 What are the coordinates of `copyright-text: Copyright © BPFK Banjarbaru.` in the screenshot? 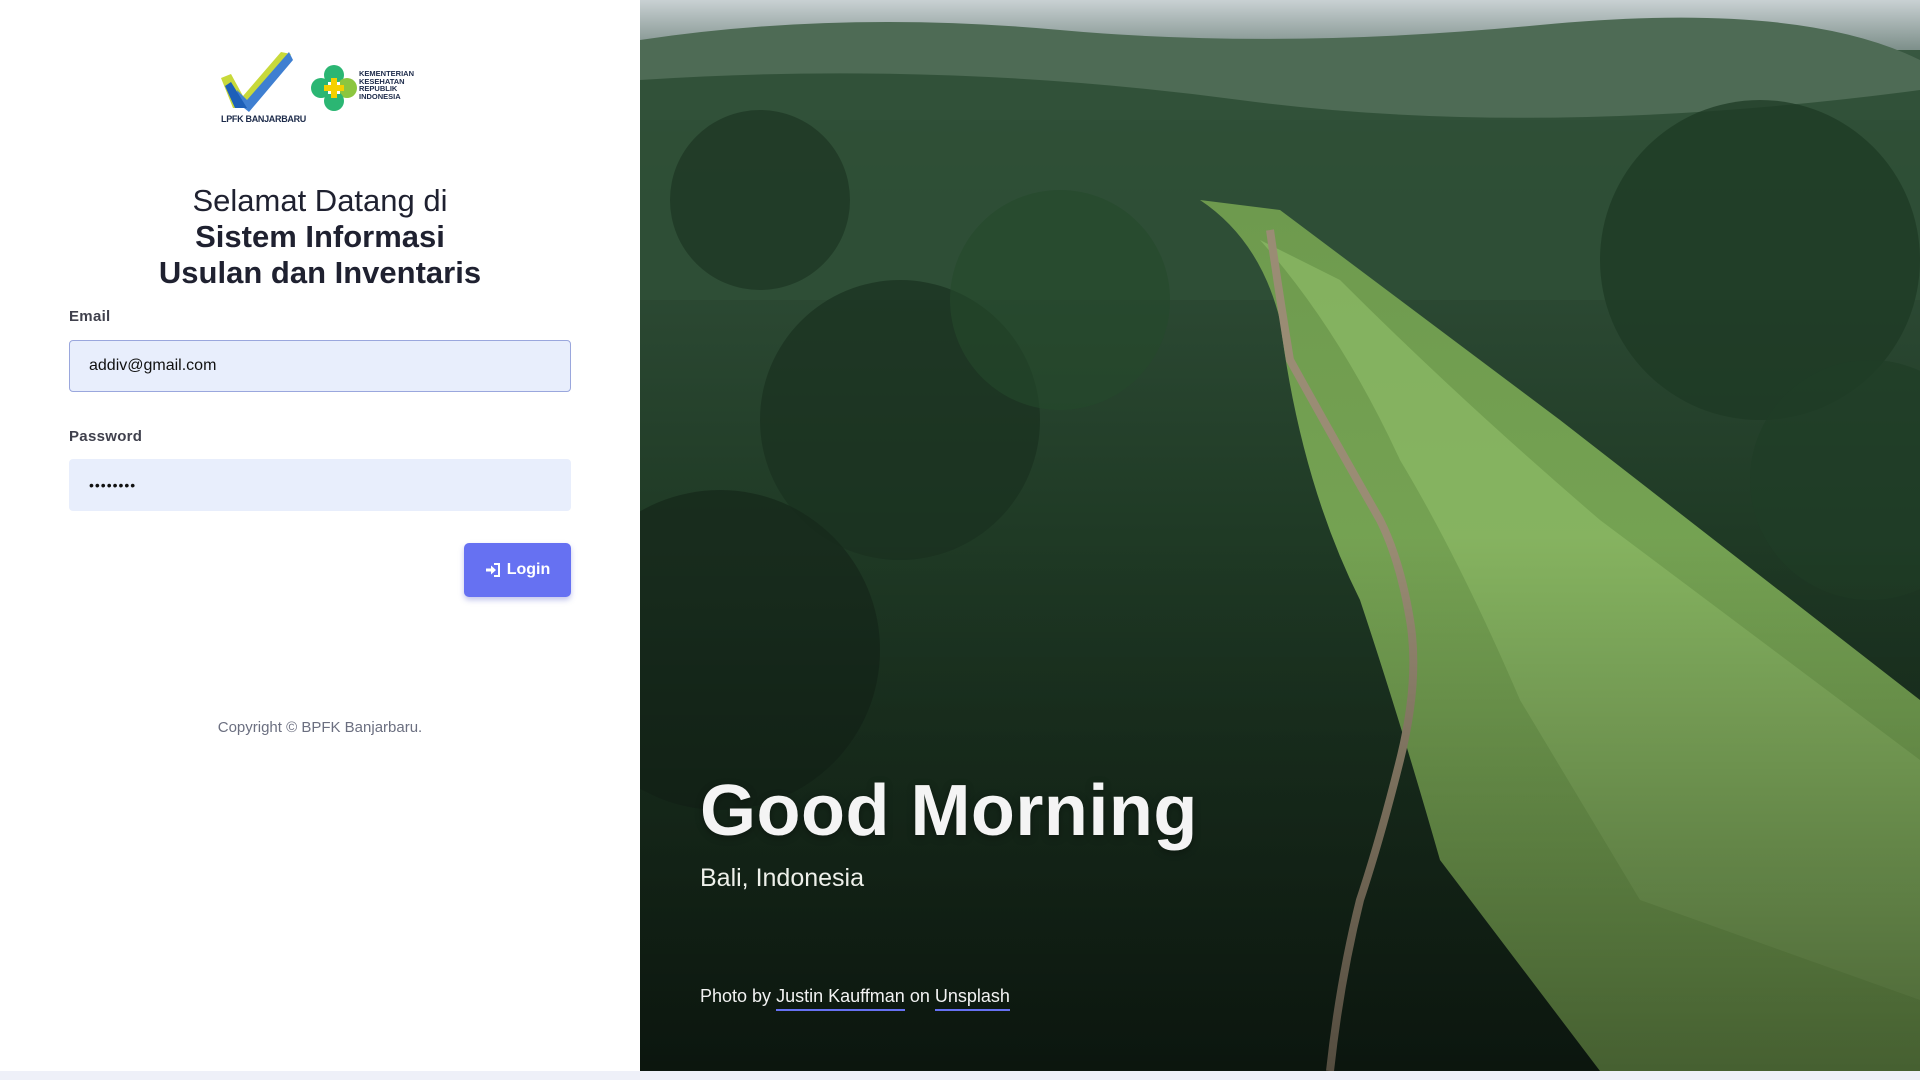 It's located at (320, 727).